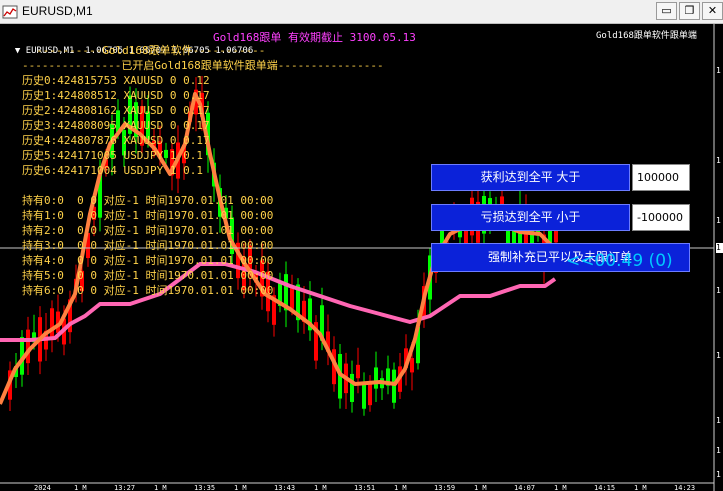  I want to click on status-line: 历史3:424808095 XAUUSD 0 0.17, so click(116, 125).